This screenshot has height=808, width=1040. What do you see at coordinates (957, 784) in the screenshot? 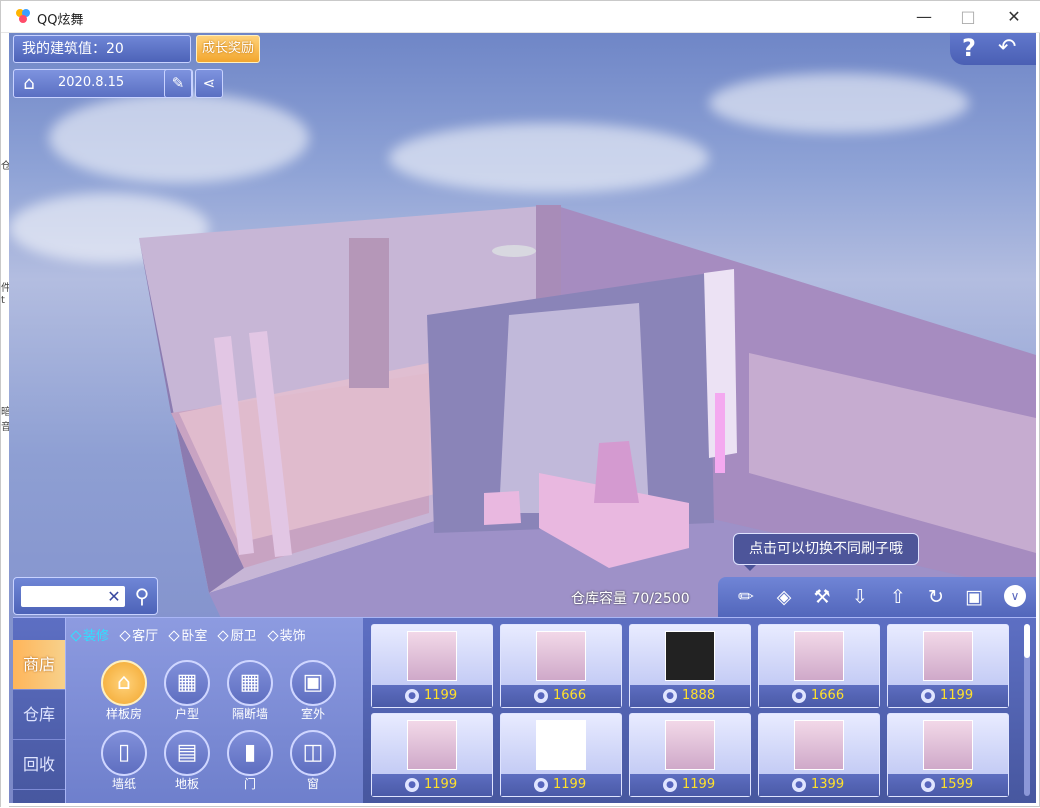
I see `item-price: 1599` at bounding box center [957, 784].